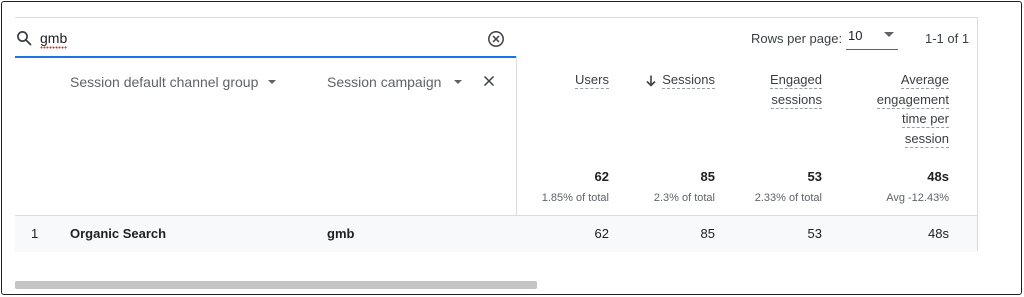  What do you see at coordinates (255, 38) in the screenshot?
I see `search-input` at bounding box center [255, 38].